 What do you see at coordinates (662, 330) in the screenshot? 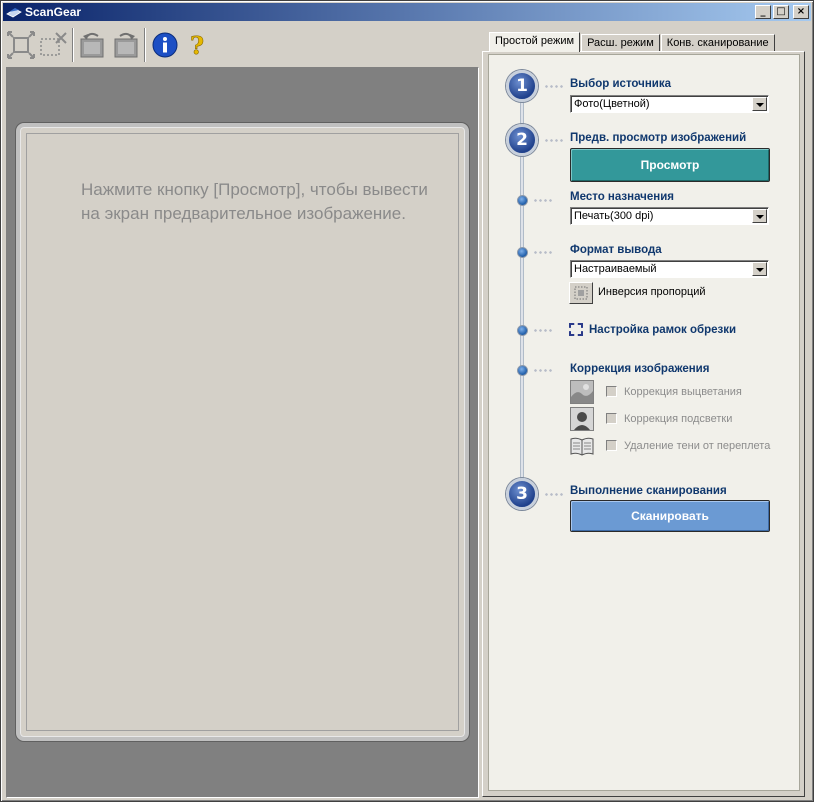
I see `crop-settings-label: Настройка рамок обрезки` at bounding box center [662, 330].